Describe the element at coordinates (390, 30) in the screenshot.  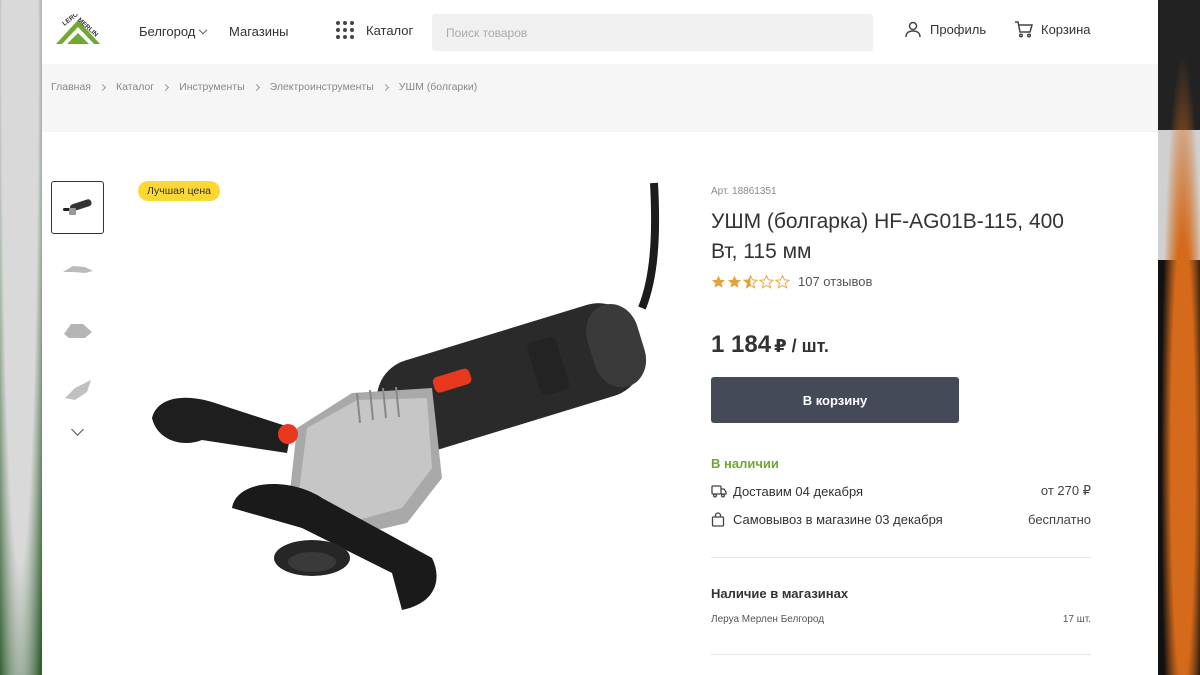
I see `catalog-label: Каталог` at that location.